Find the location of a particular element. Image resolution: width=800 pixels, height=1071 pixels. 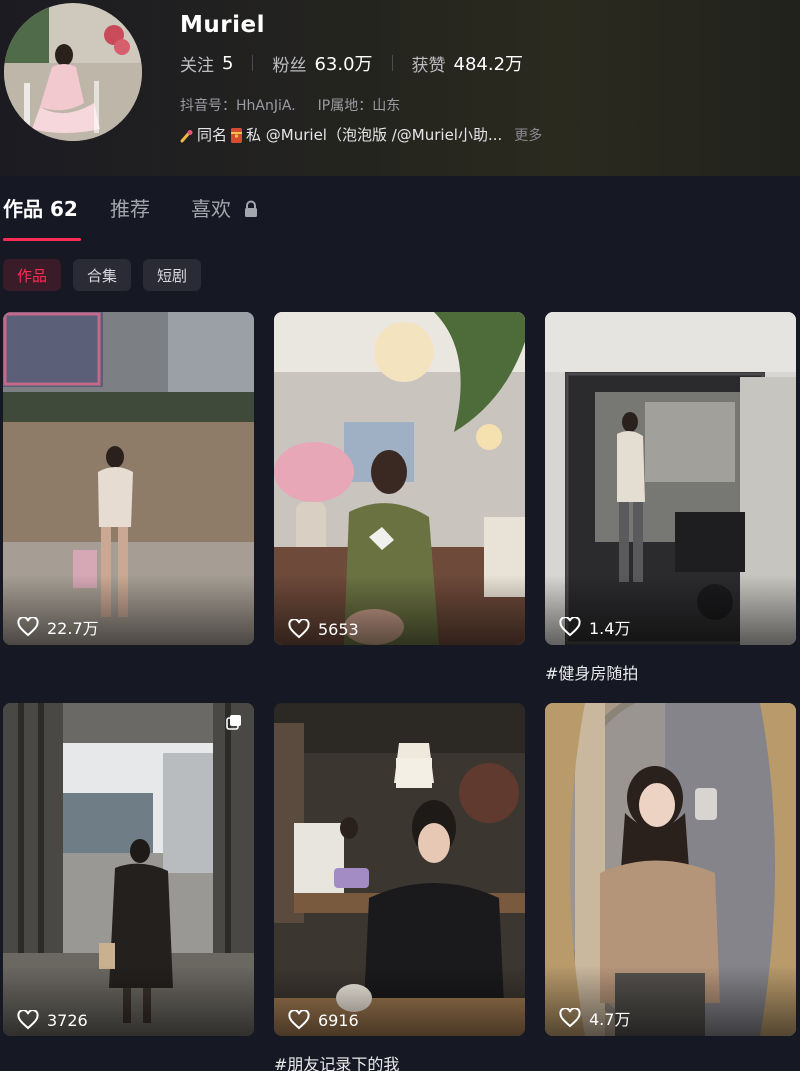

lock-icon is located at coordinates (251, 208).